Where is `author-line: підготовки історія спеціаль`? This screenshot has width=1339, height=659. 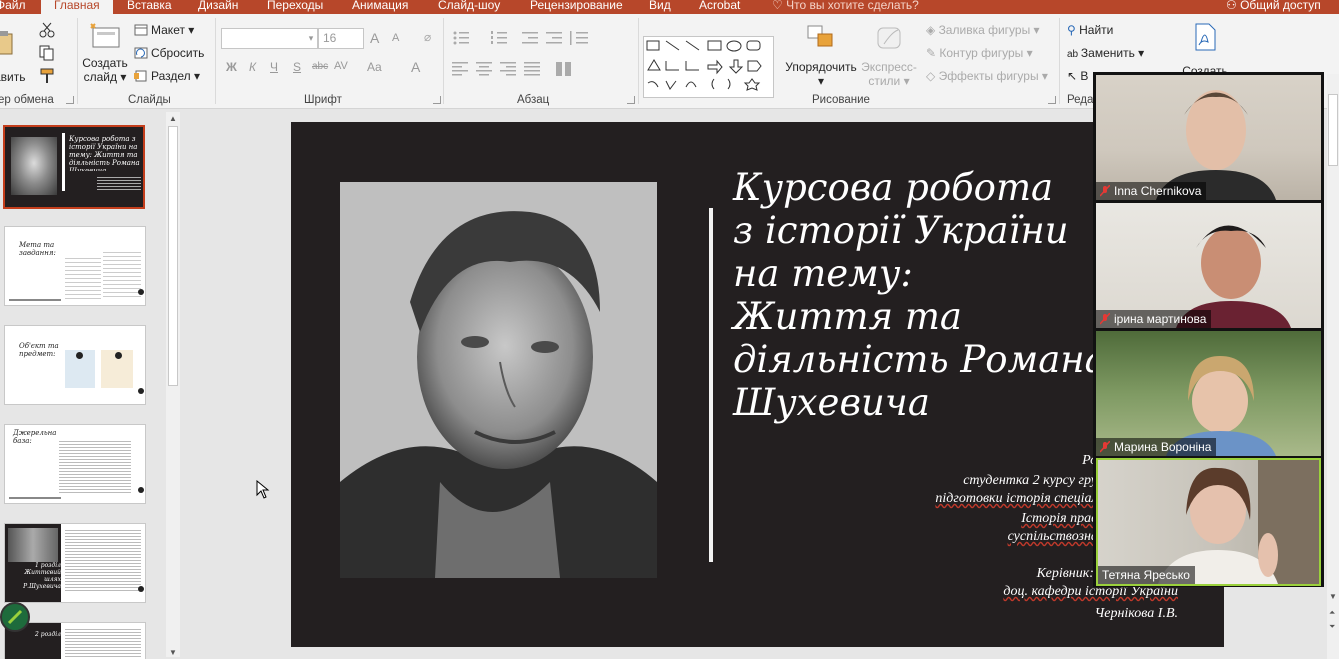 author-line: підготовки історія спеціаль is located at coordinates (1019, 498).